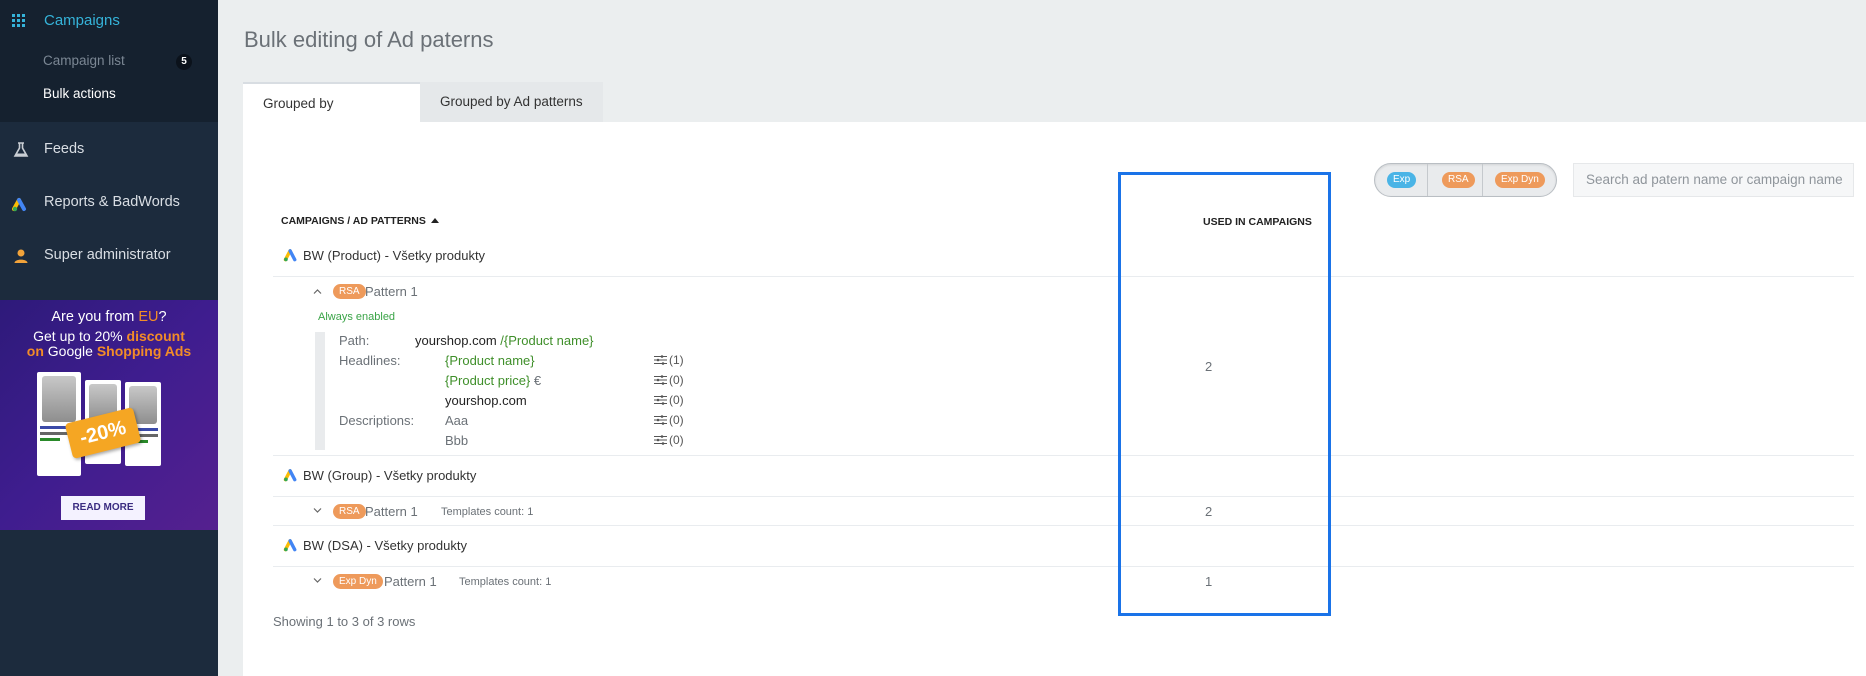 The height and width of the screenshot is (676, 1866). Describe the element at coordinates (354, 340) in the screenshot. I see `path-label: Path:` at that location.